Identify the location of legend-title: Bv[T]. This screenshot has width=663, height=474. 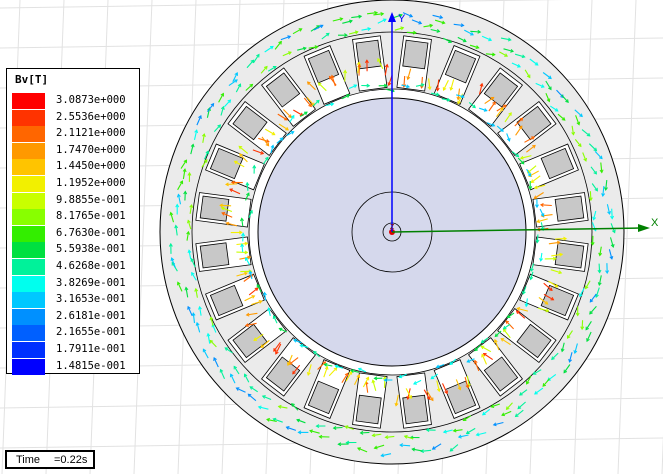
(32, 79).